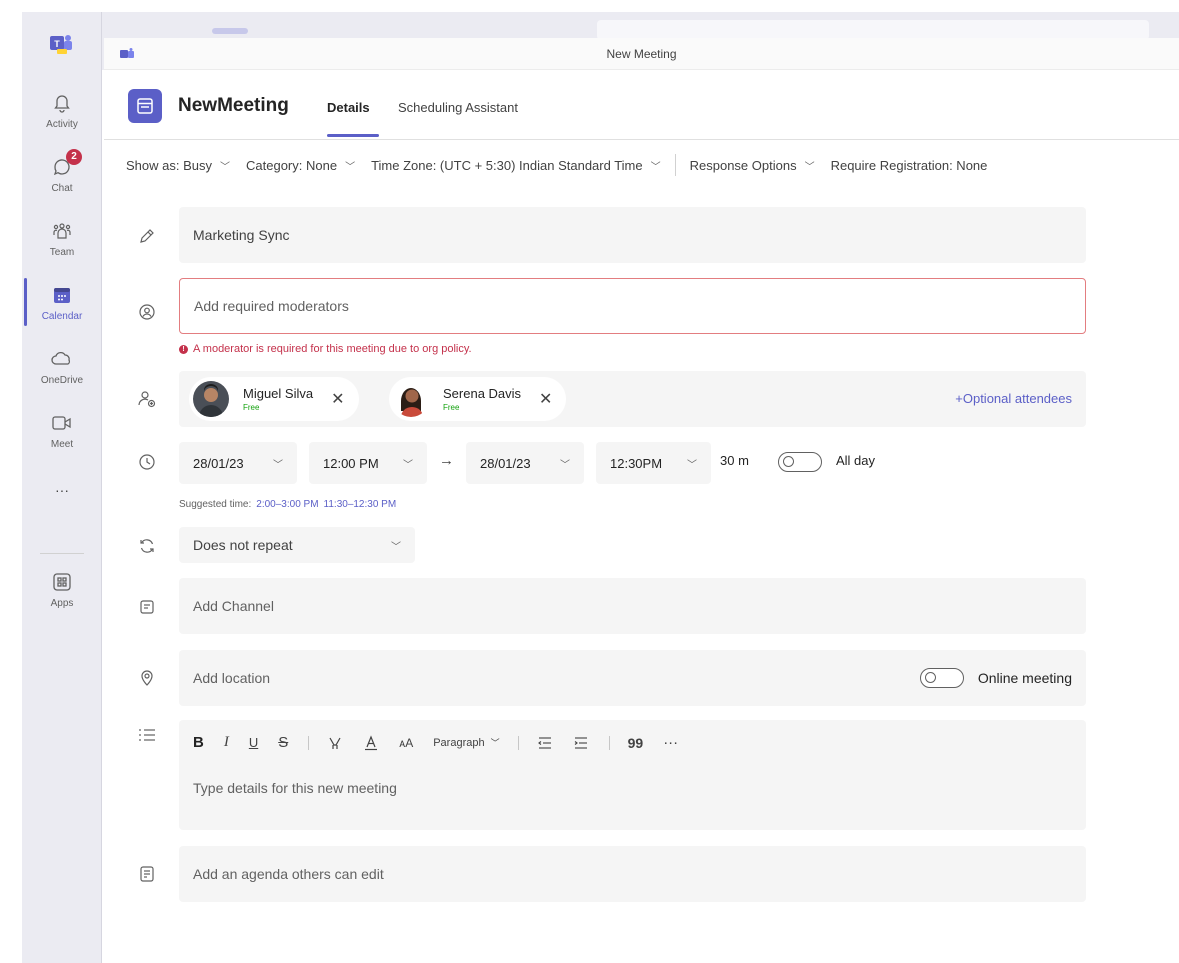 The image size is (1179, 963). I want to click on category-label: Category: None, so click(292, 165).